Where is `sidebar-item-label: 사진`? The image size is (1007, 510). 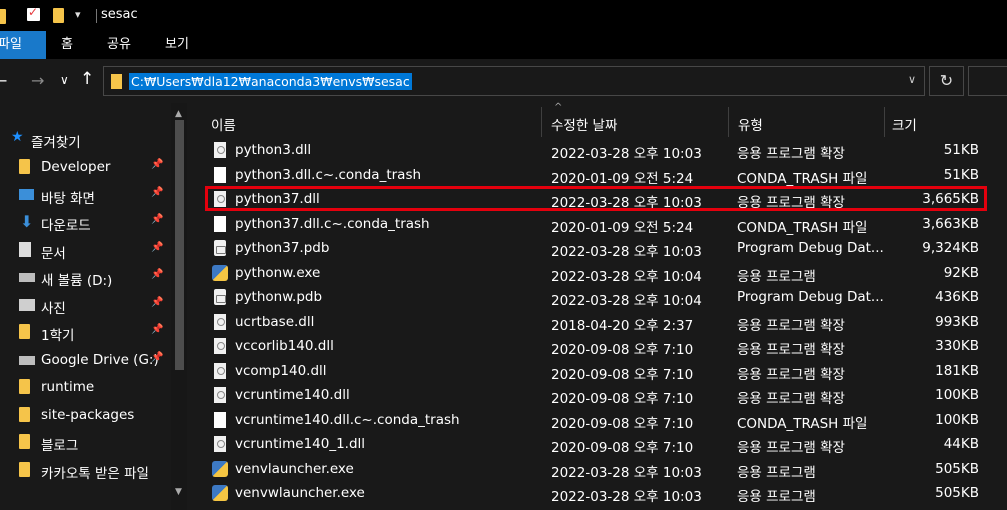
sidebar-item-label: 사진 is located at coordinates (53, 308).